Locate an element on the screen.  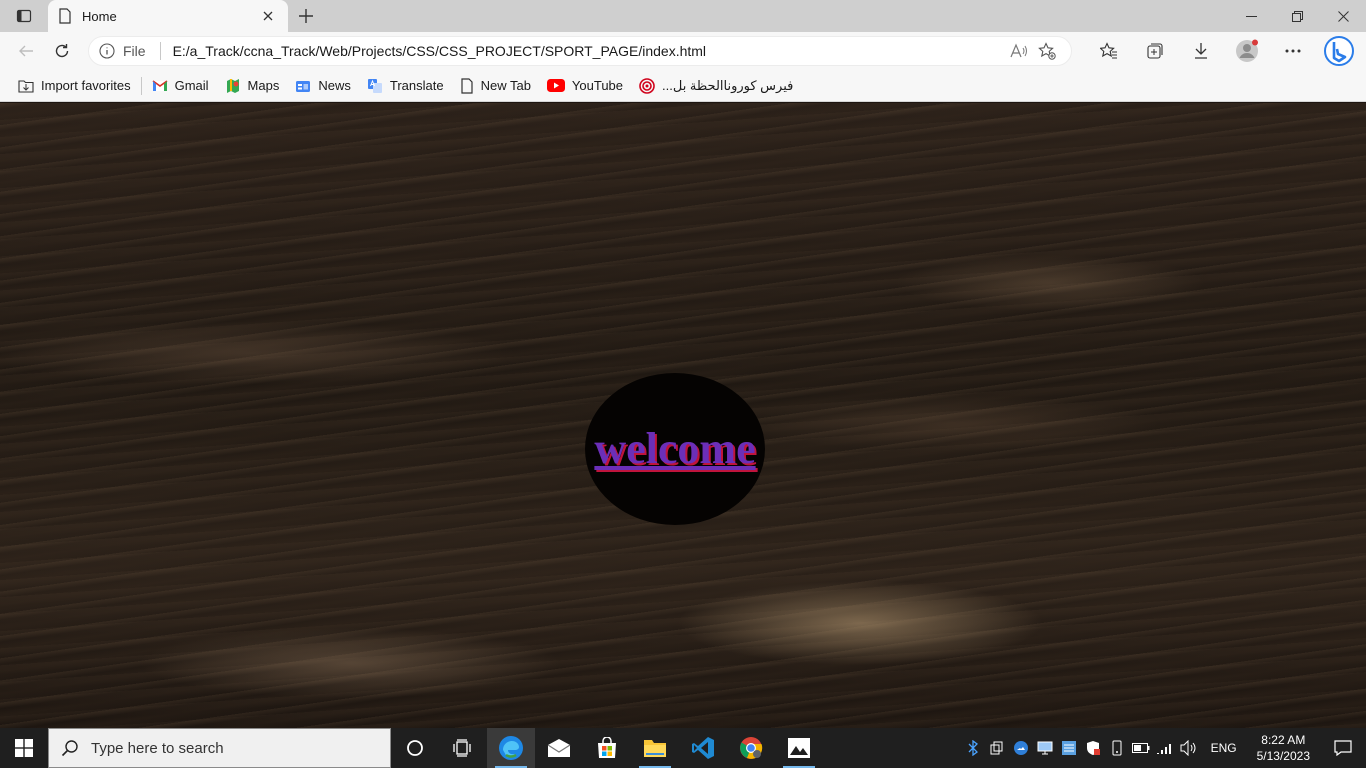
favorites-button is located at coordinates (1109, 51).